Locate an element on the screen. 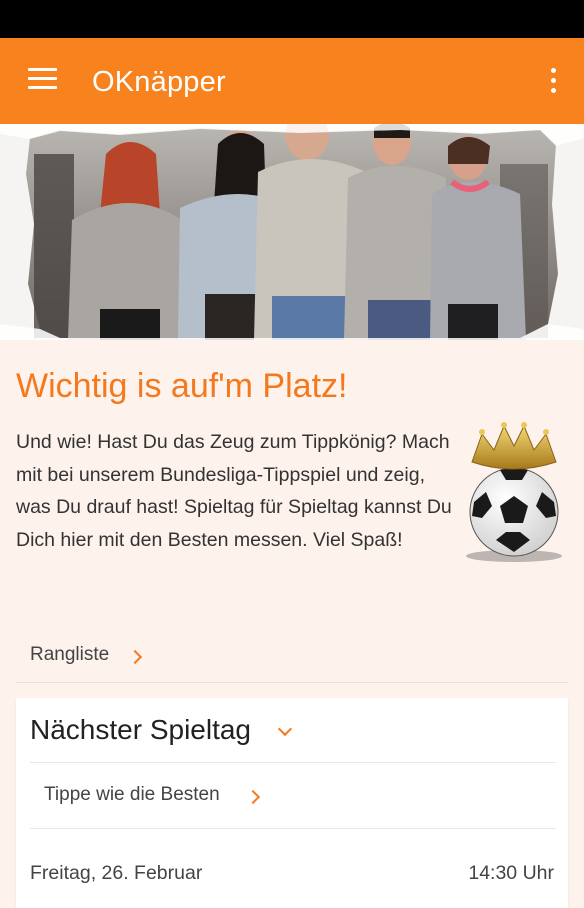 The width and height of the screenshot is (584, 908). match-time: 14:30 Uhr is located at coordinates (511, 873).